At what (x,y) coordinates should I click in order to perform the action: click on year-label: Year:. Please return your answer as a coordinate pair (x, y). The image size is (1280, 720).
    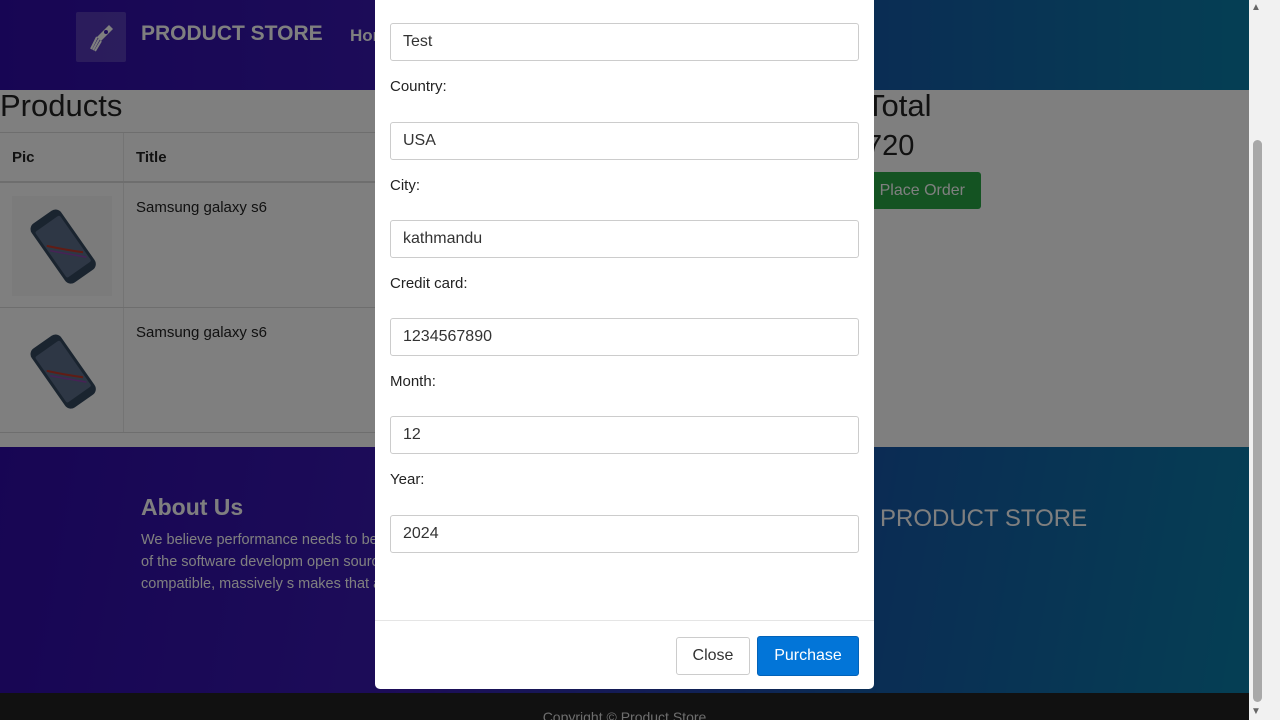
    Looking at the image, I should click on (407, 479).